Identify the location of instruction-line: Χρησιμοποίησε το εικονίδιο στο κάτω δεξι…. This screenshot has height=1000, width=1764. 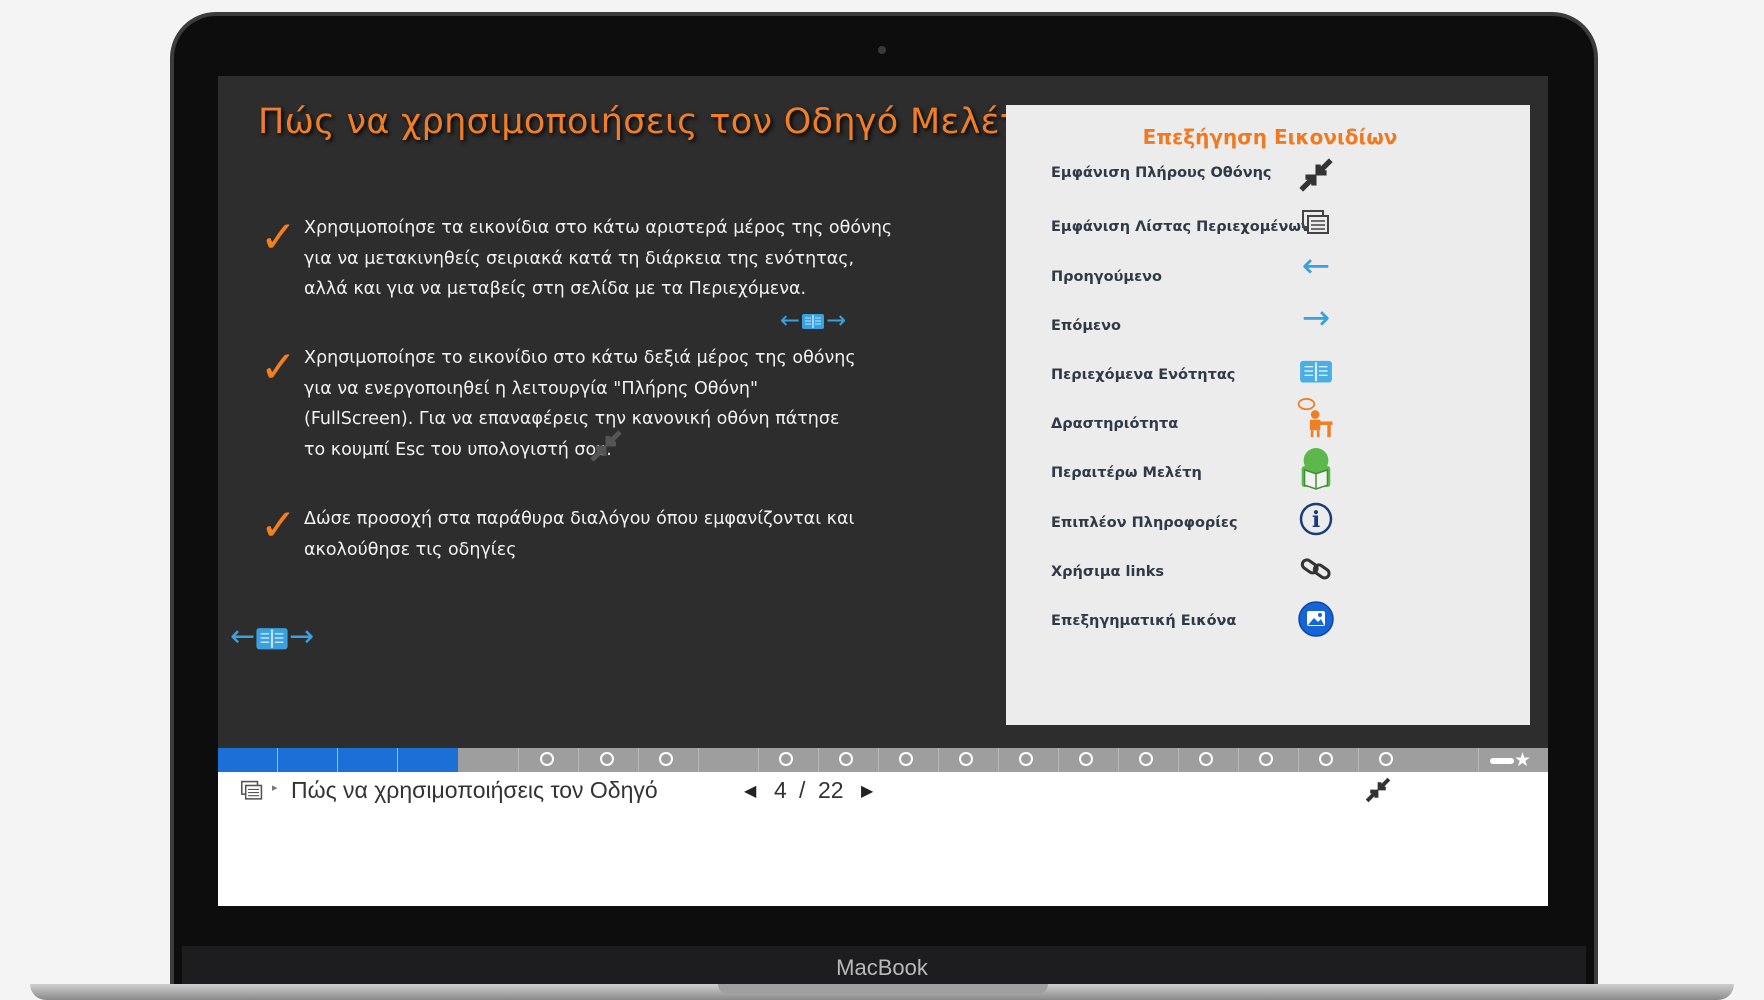
(580, 358).